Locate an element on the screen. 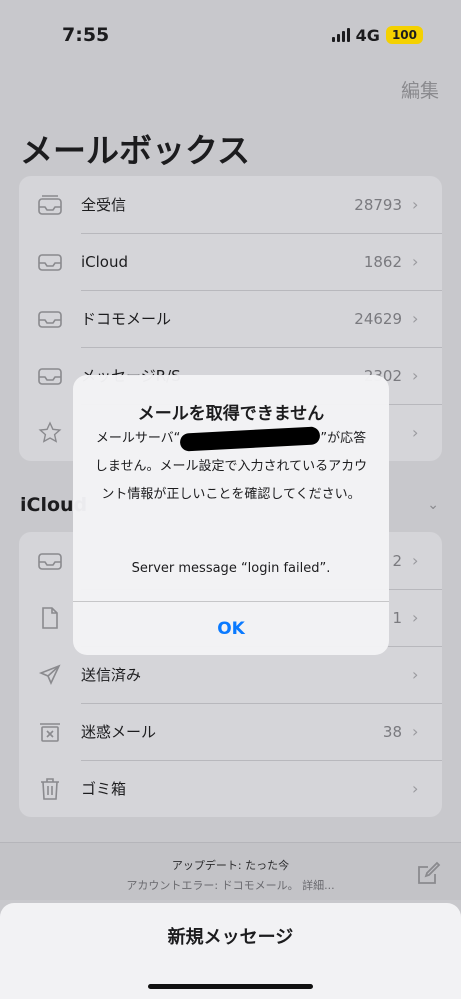 The width and height of the screenshot is (461, 999). redacted-server-name is located at coordinates (250, 438).